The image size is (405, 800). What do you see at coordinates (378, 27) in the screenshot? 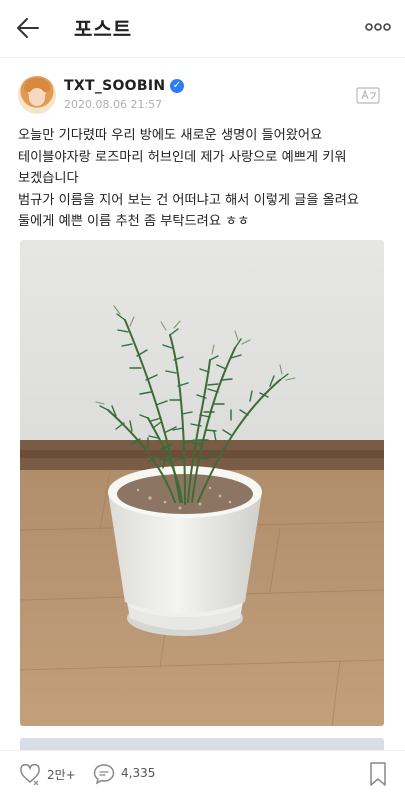
I see `more-horizontal-icon` at bounding box center [378, 27].